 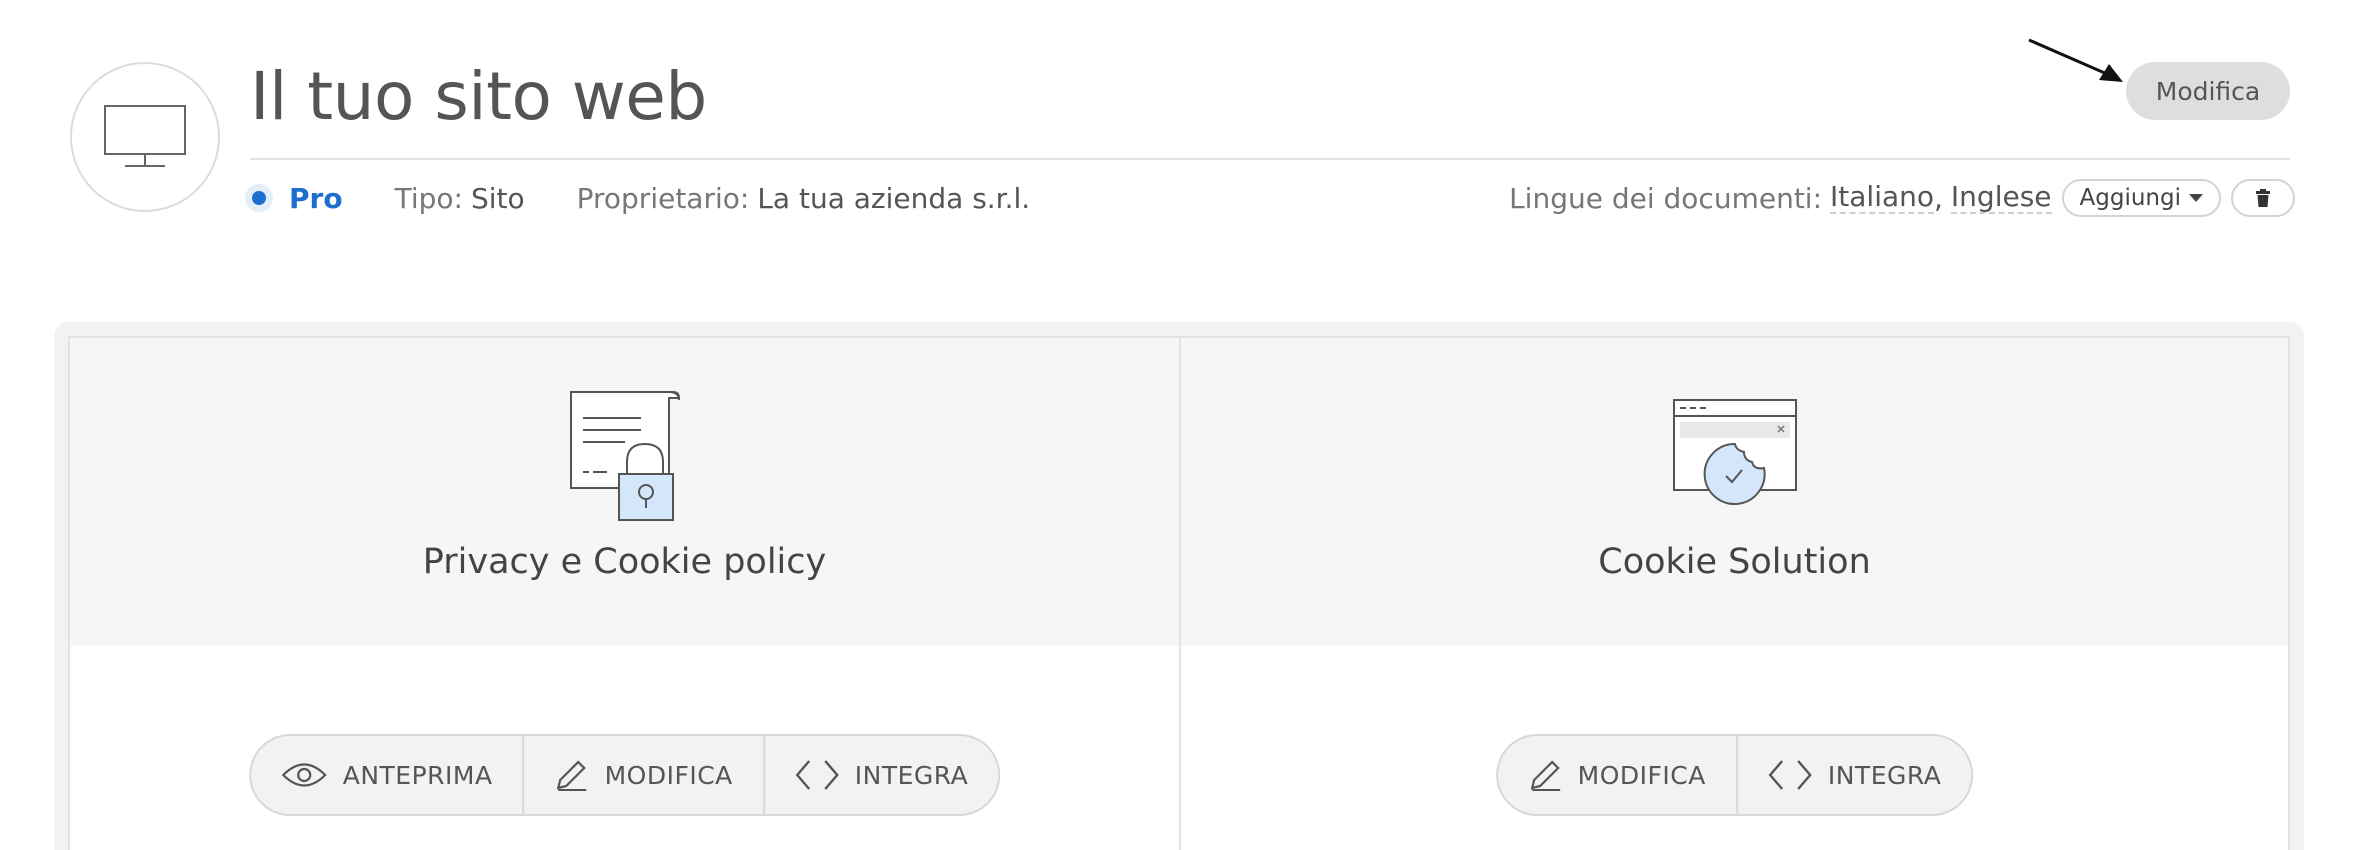 I want to click on monitor-icon, so click(x=145, y=136).